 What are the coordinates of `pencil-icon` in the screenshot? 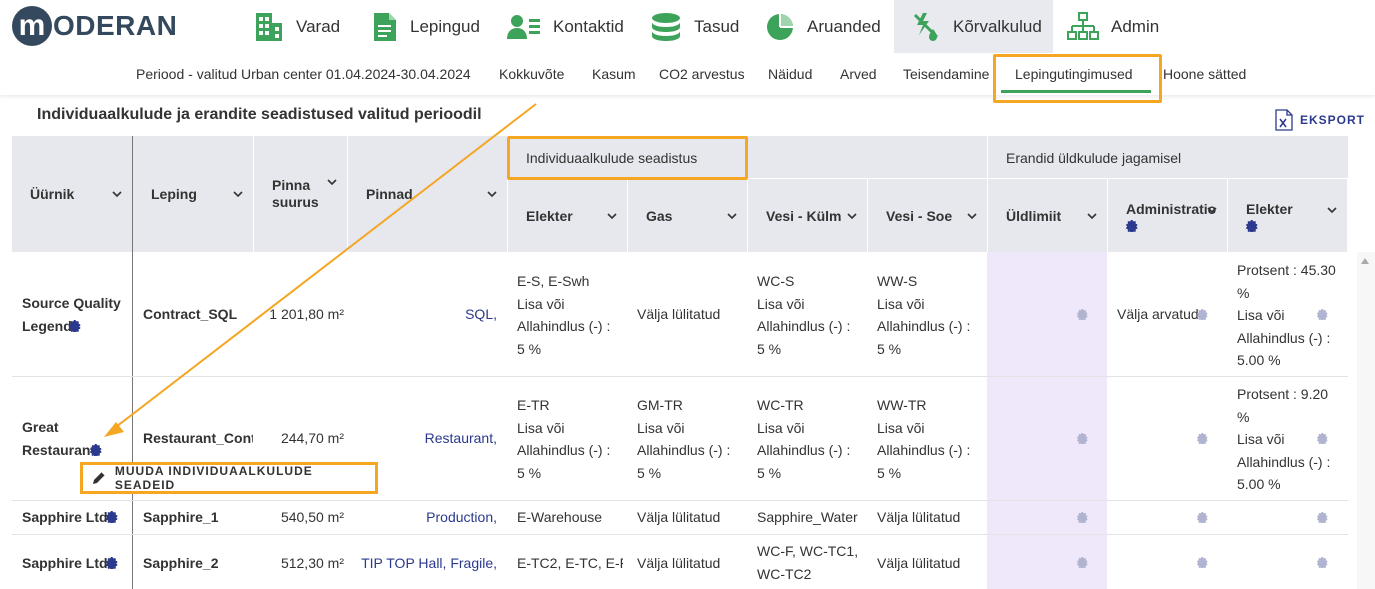 It's located at (99, 477).